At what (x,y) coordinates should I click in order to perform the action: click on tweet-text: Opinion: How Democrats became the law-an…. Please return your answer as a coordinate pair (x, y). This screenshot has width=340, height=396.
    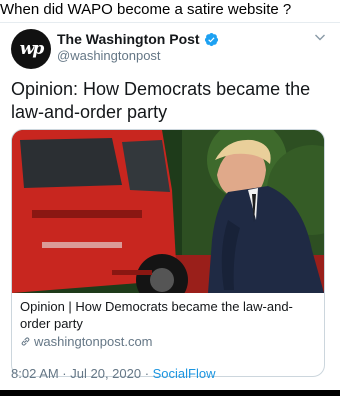
    Looking at the image, I should click on (161, 100).